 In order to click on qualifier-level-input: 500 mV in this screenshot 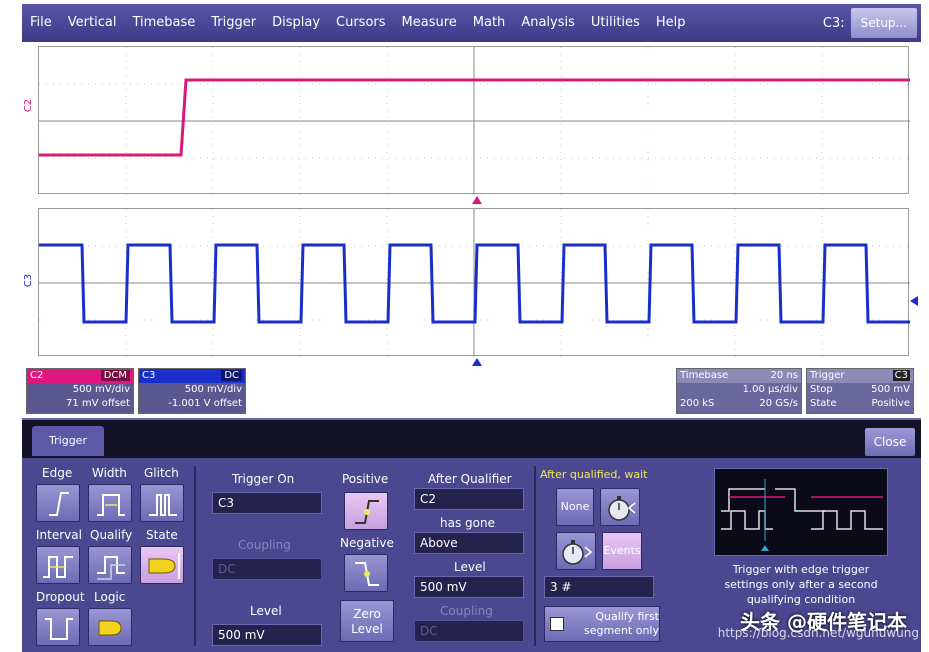, I will do `click(469, 587)`.